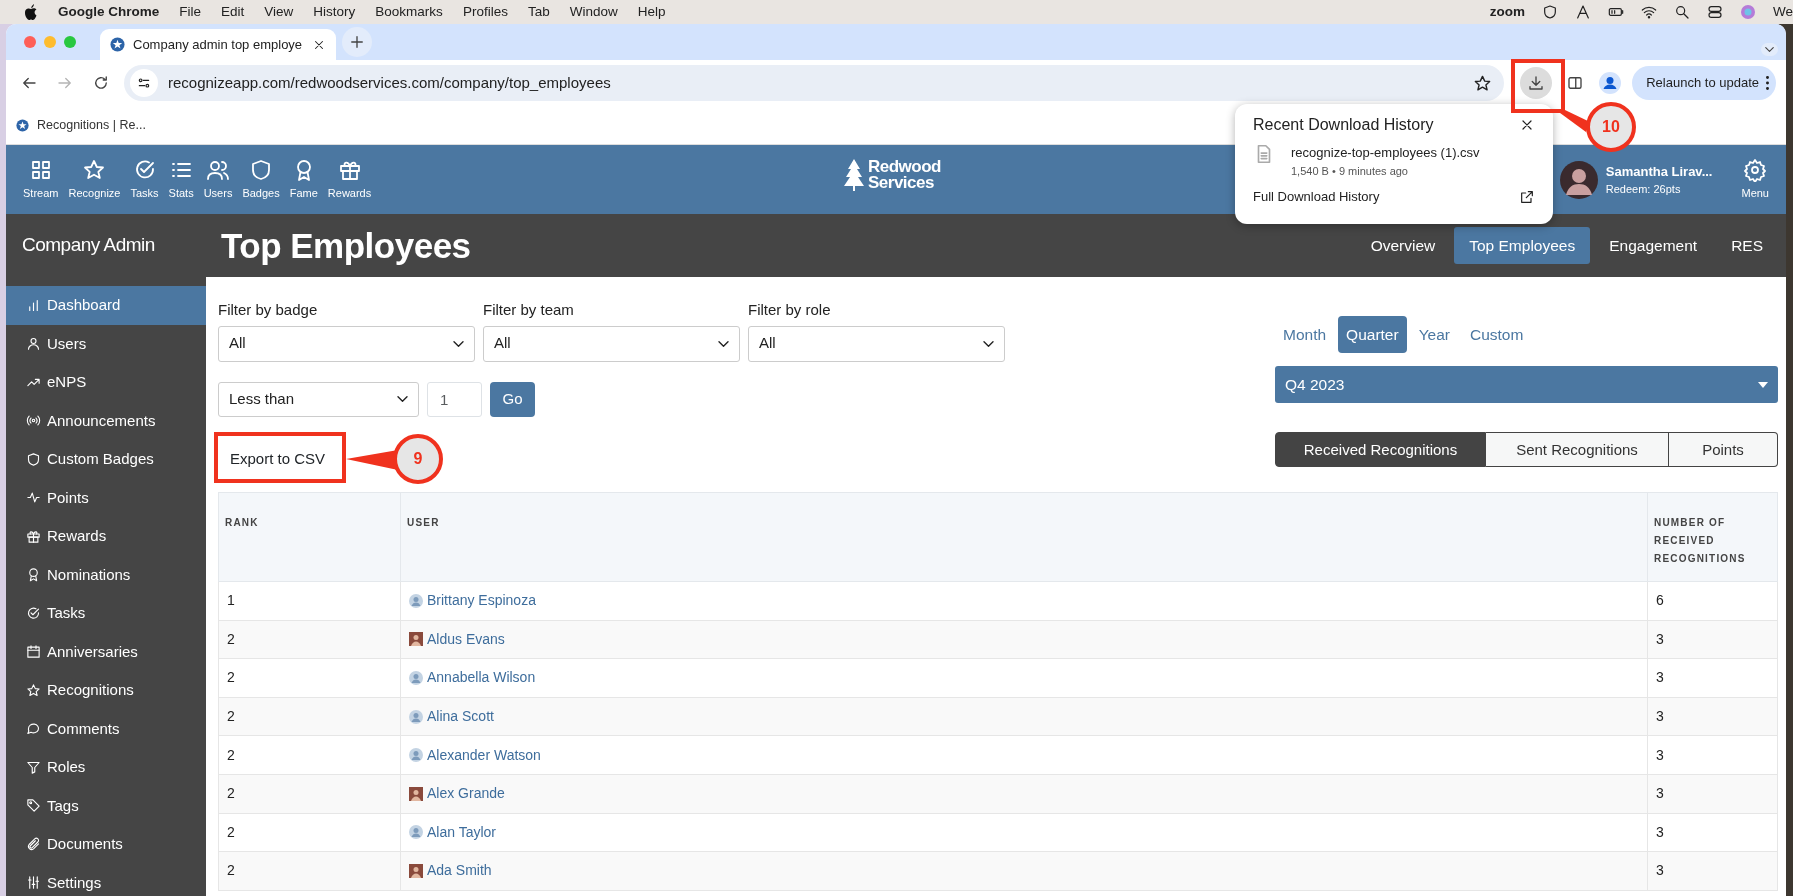 The width and height of the screenshot is (1793, 896). I want to click on sidebar-item: Custom Badges, so click(106, 459).